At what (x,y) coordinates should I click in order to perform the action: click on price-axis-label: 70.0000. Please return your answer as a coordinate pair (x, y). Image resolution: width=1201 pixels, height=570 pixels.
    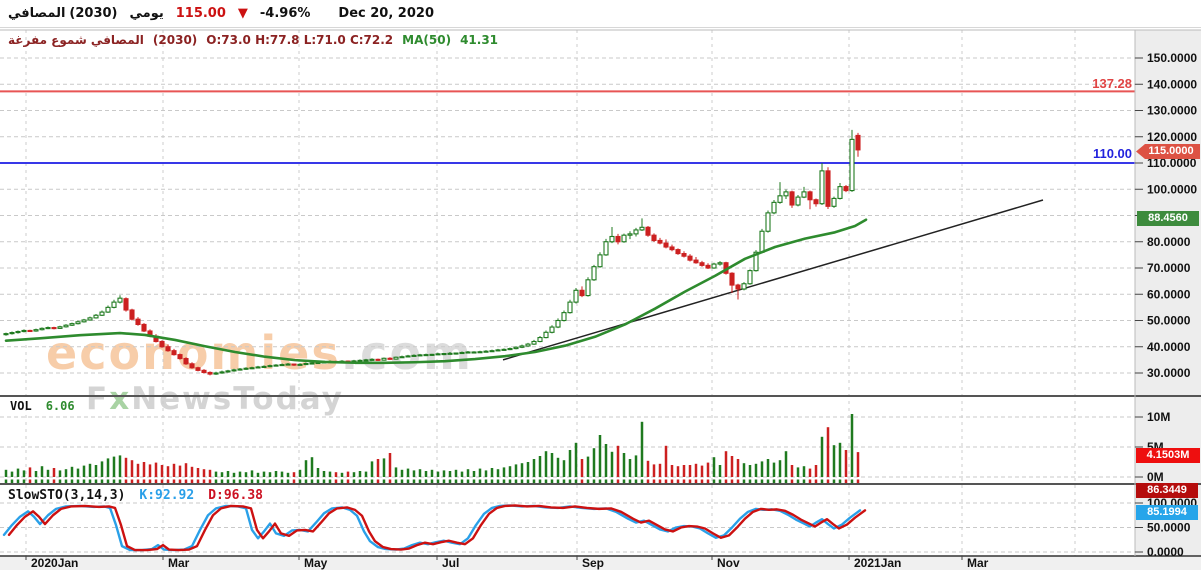
    Looking at the image, I should click on (1169, 268).